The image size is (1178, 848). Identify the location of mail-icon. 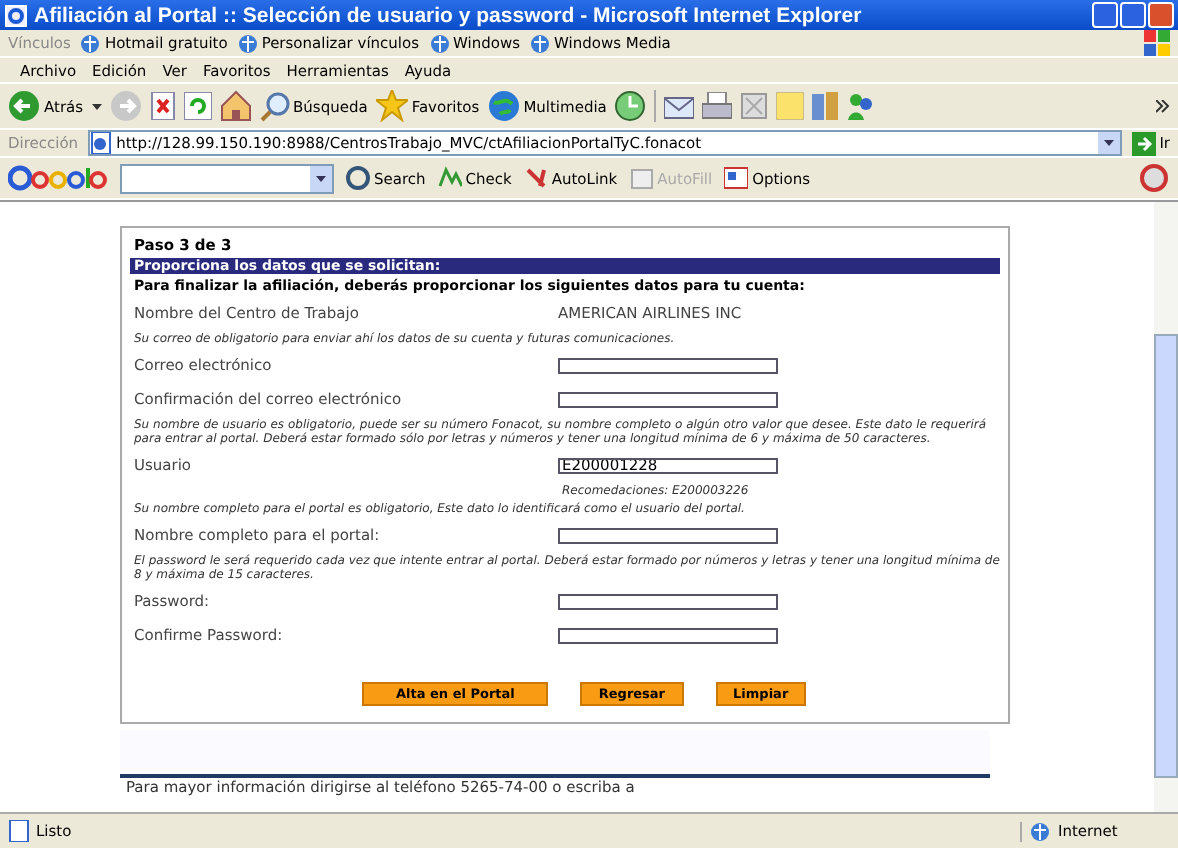
(679, 106).